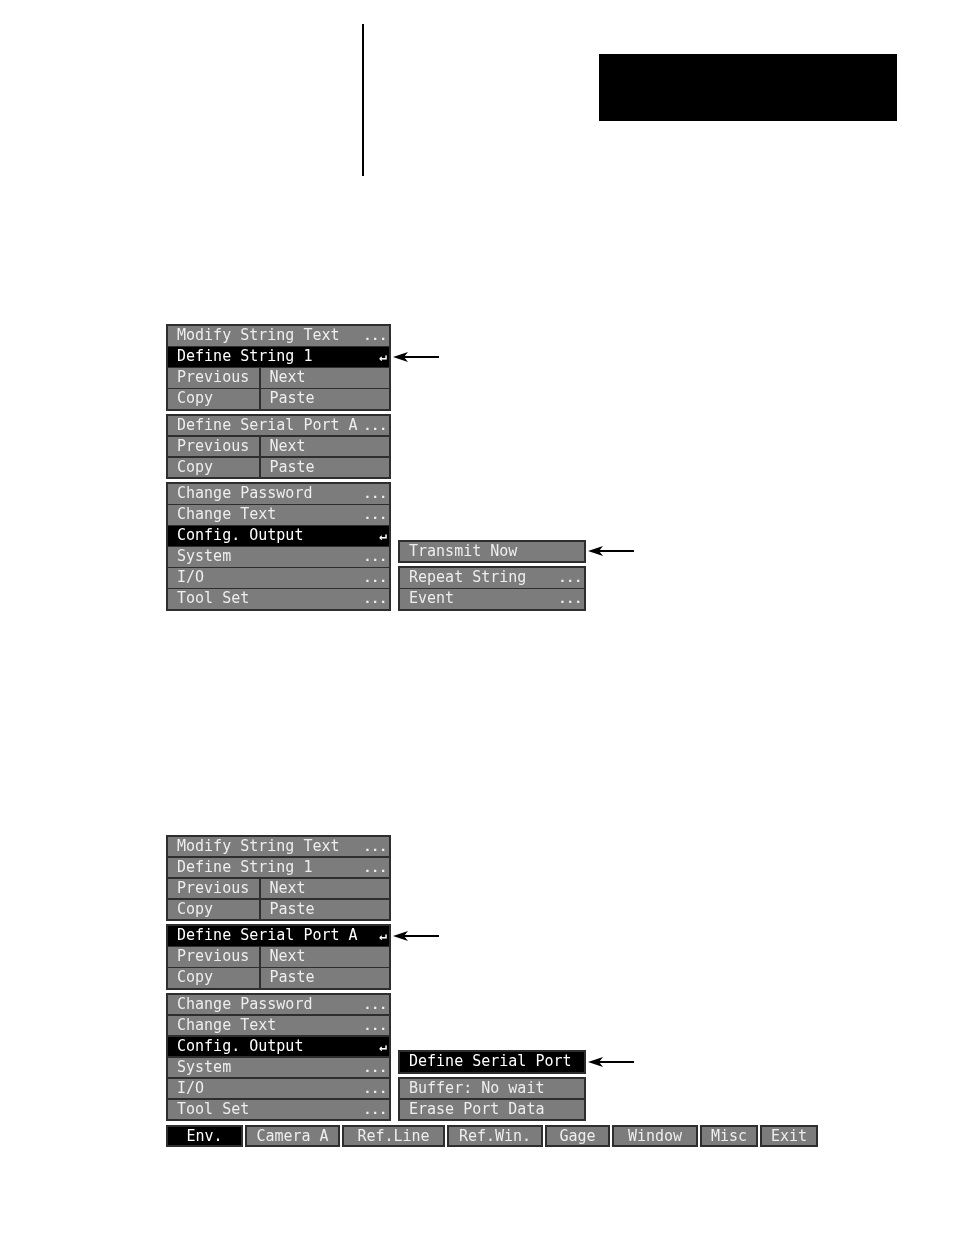  What do you see at coordinates (655, 1136) in the screenshot?
I see `tab: Window` at bounding box center [655, 1136].